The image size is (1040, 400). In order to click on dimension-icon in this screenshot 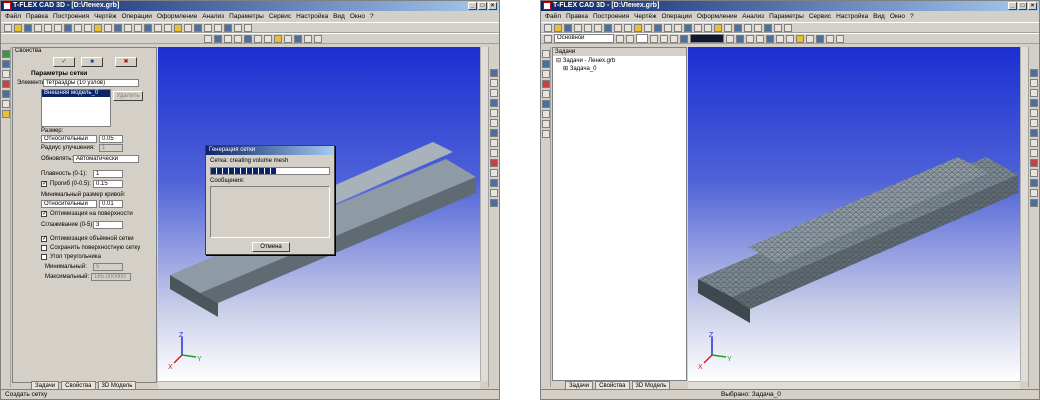, I will do `click(98, 27)`.